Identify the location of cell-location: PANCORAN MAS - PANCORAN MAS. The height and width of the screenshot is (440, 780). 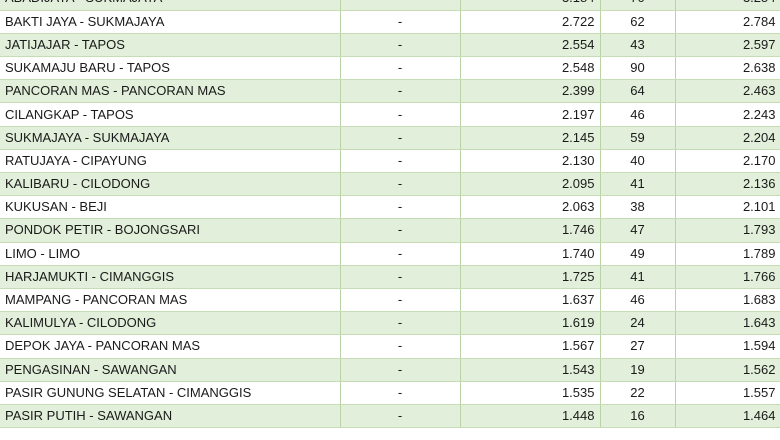
(170, 91).